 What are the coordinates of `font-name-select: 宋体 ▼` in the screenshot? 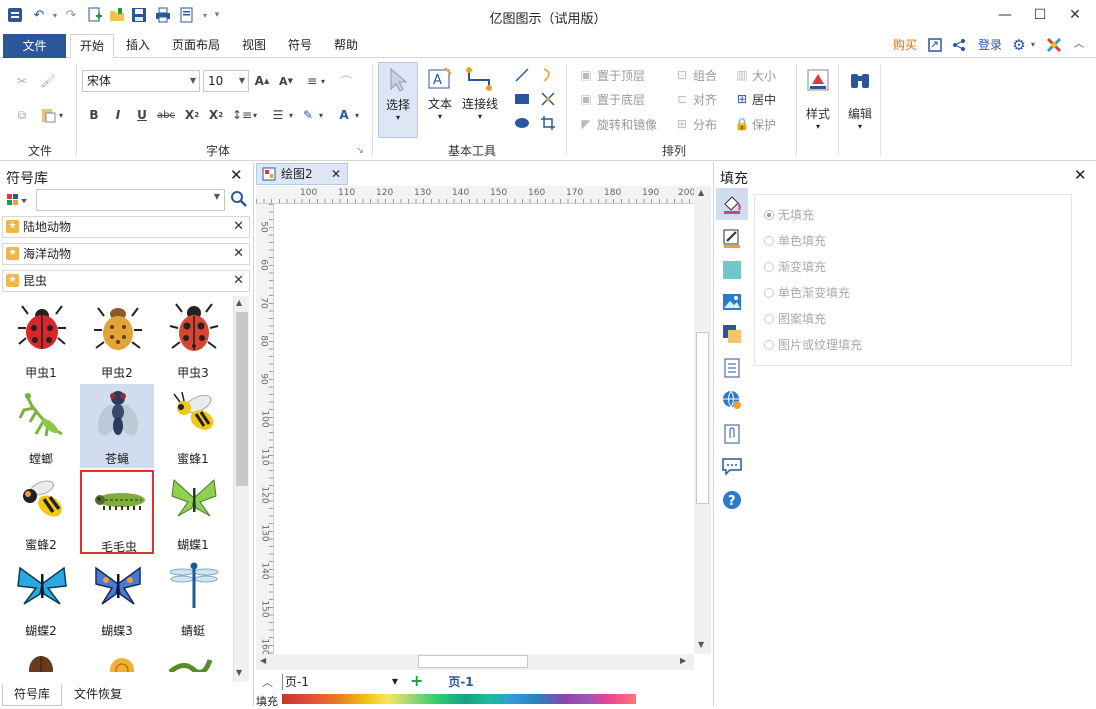 It's located at (141, 81).